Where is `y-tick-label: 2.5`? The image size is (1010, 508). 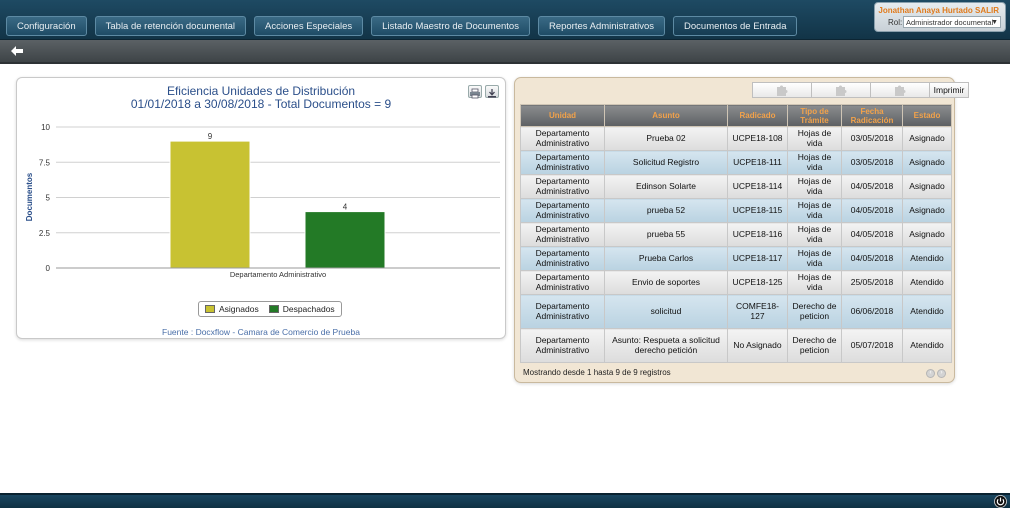
y-tick-label: 2.5 is located at coordinates (45, 233).